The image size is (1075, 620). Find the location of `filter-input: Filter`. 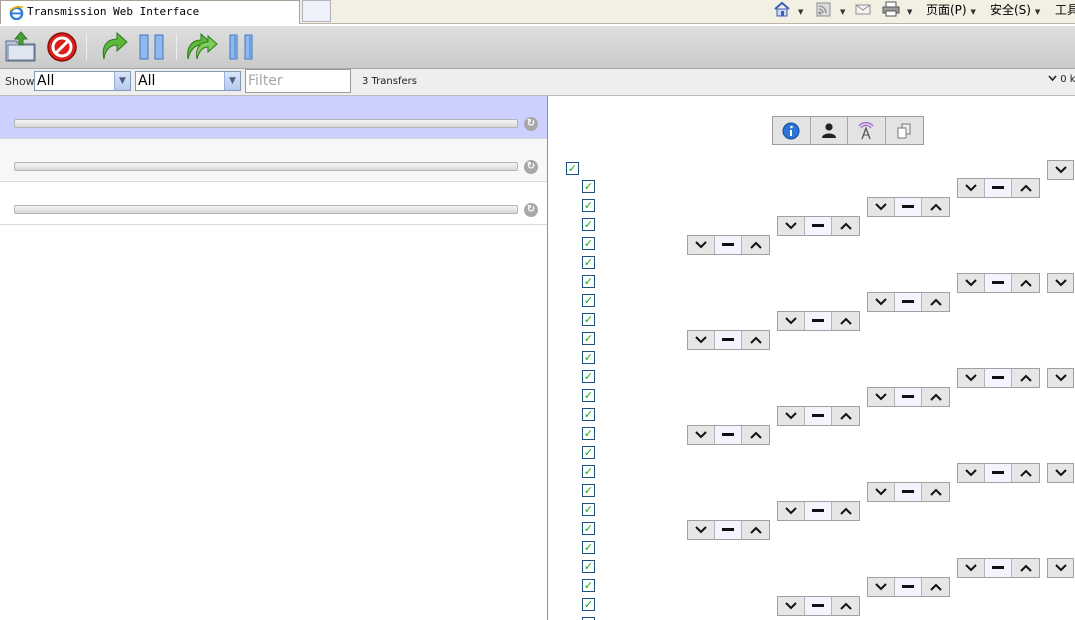

filter-input: Filter is located at coordinates (298, 81).